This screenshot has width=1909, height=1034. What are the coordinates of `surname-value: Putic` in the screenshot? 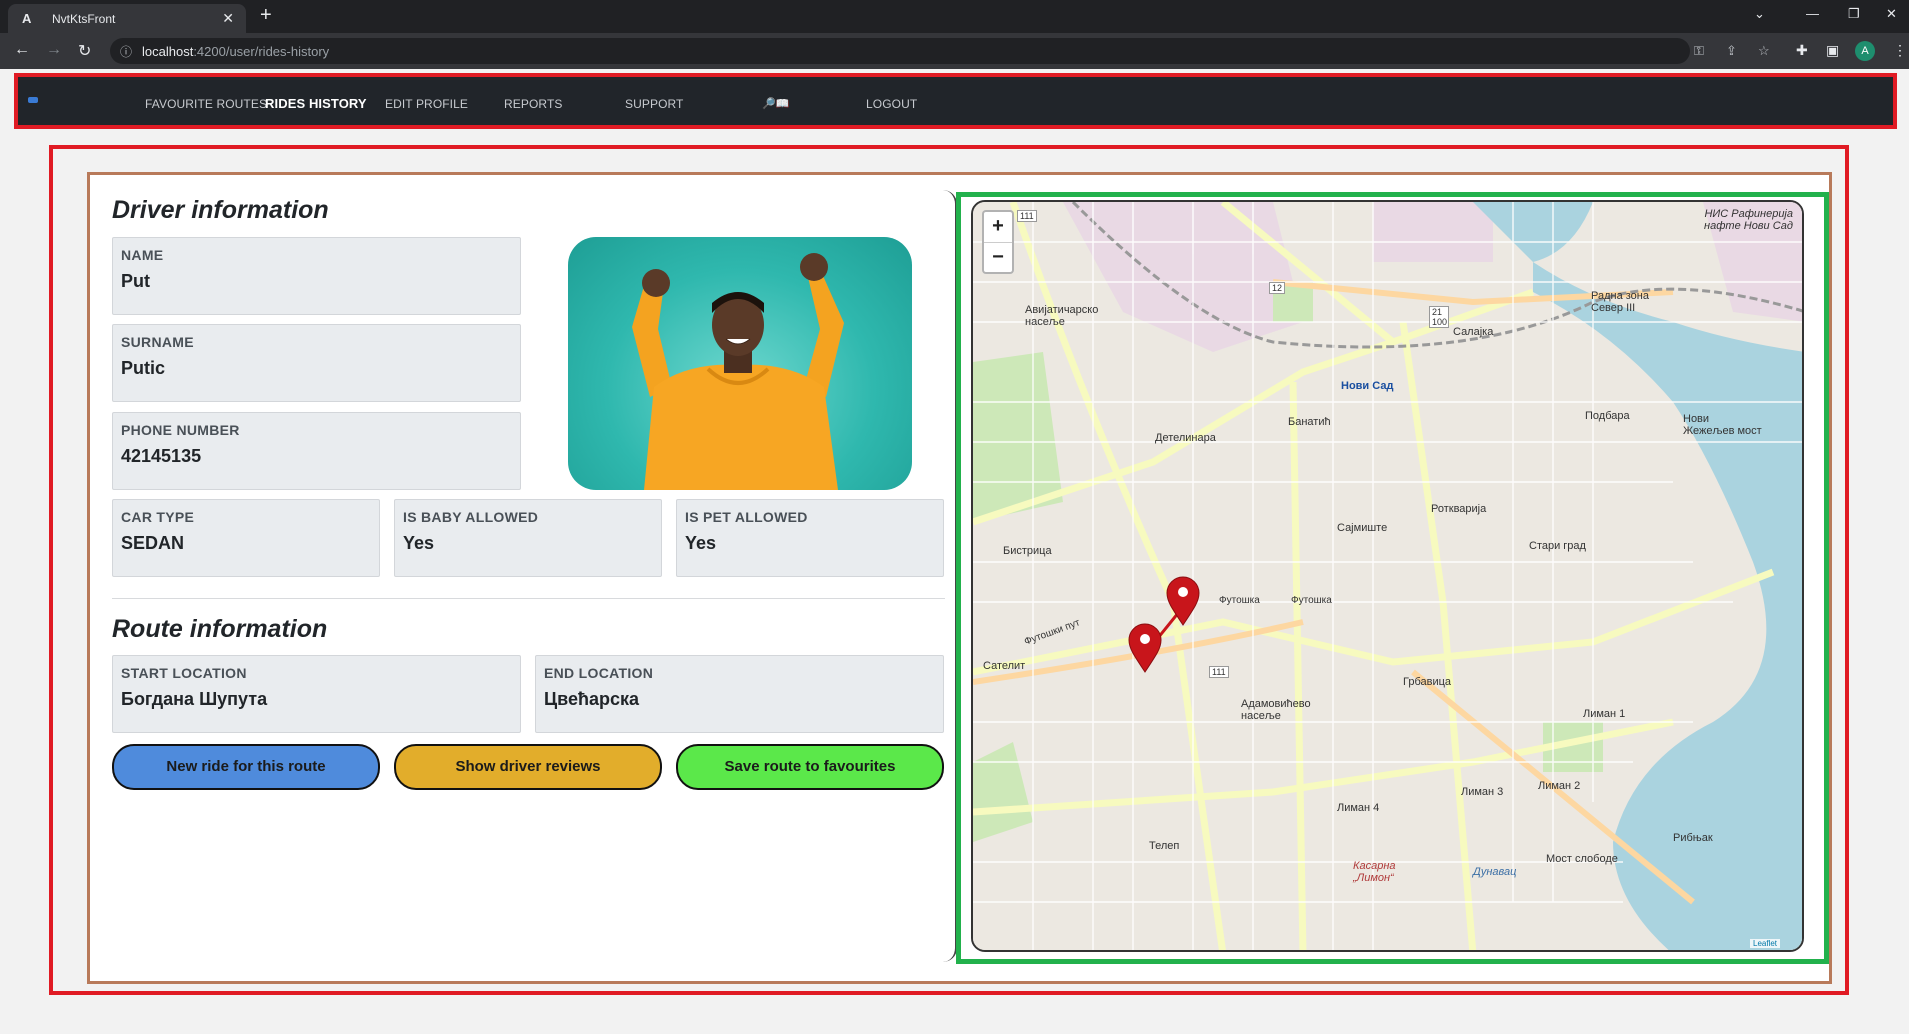 It's located at (143, 368).